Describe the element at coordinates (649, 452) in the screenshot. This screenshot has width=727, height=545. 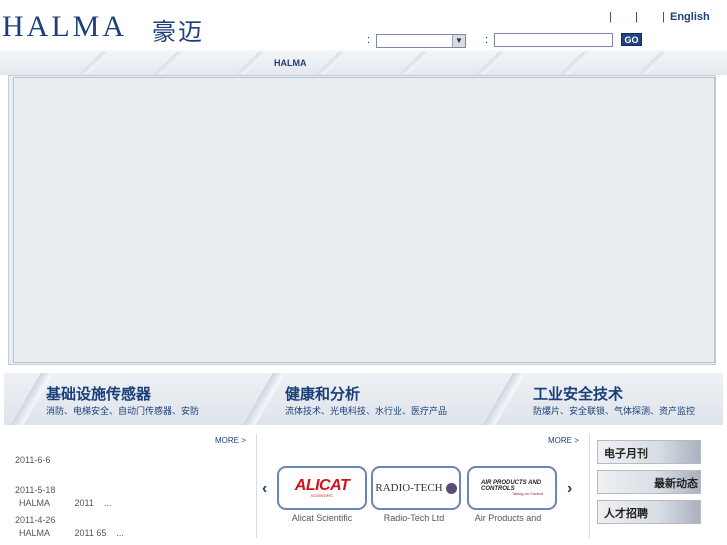
I see `sidebar-item-newsletter: 电子月刊` at that location.